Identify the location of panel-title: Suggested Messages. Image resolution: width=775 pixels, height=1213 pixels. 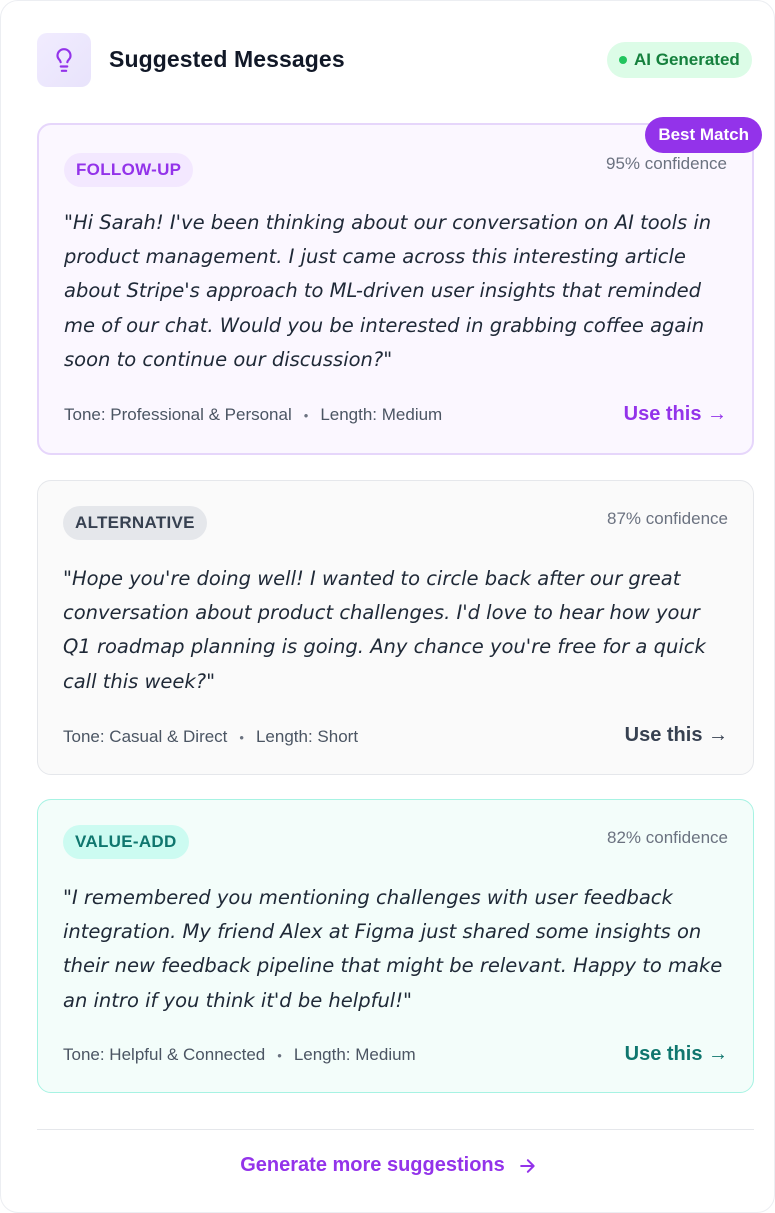
(227, 59).